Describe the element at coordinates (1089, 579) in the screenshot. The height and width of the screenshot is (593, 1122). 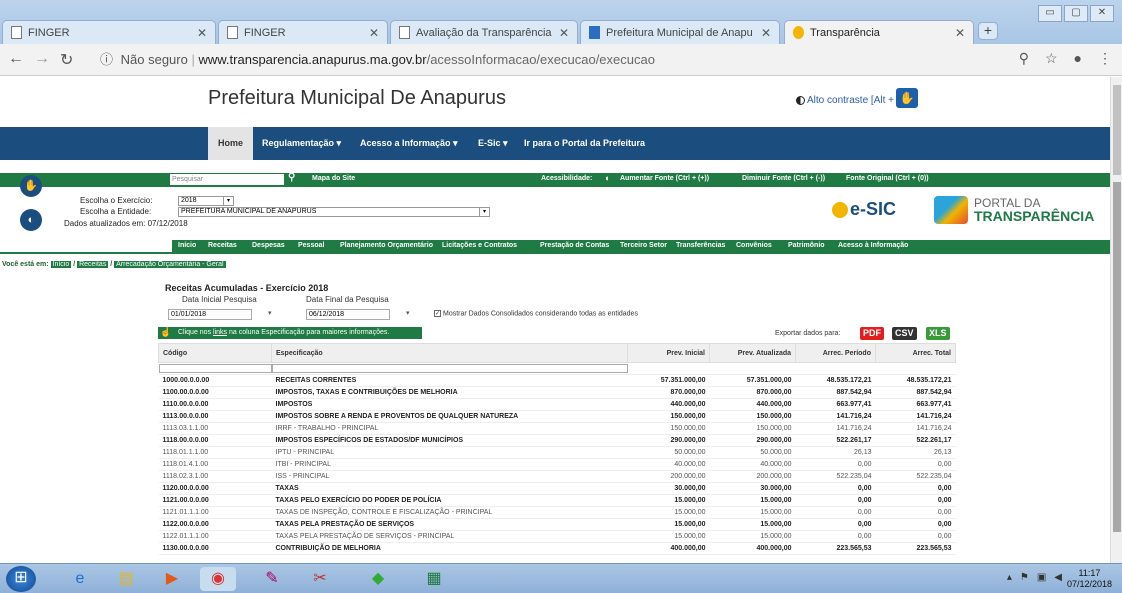
I see `clock: 11:17 07/12/2018` at that location.